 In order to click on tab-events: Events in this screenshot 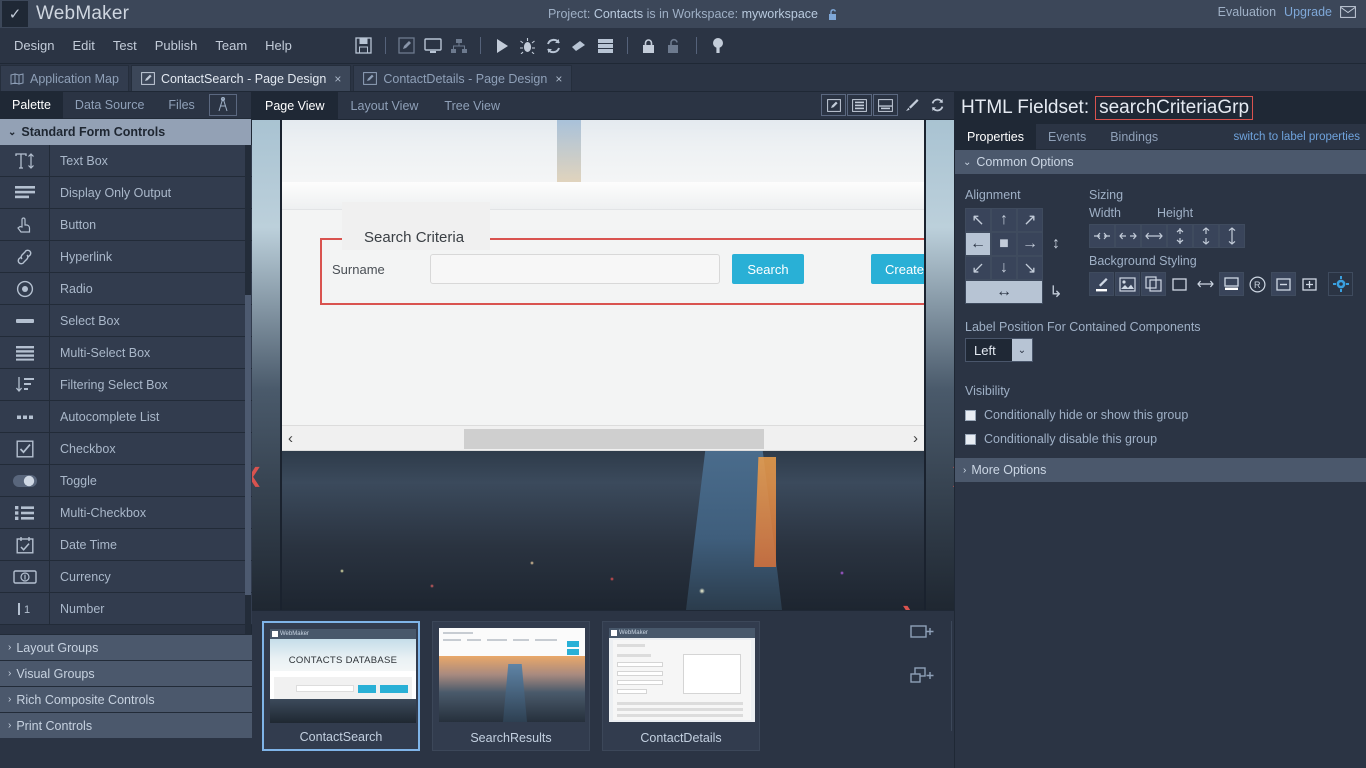, I will do `click(1067, 137)`.